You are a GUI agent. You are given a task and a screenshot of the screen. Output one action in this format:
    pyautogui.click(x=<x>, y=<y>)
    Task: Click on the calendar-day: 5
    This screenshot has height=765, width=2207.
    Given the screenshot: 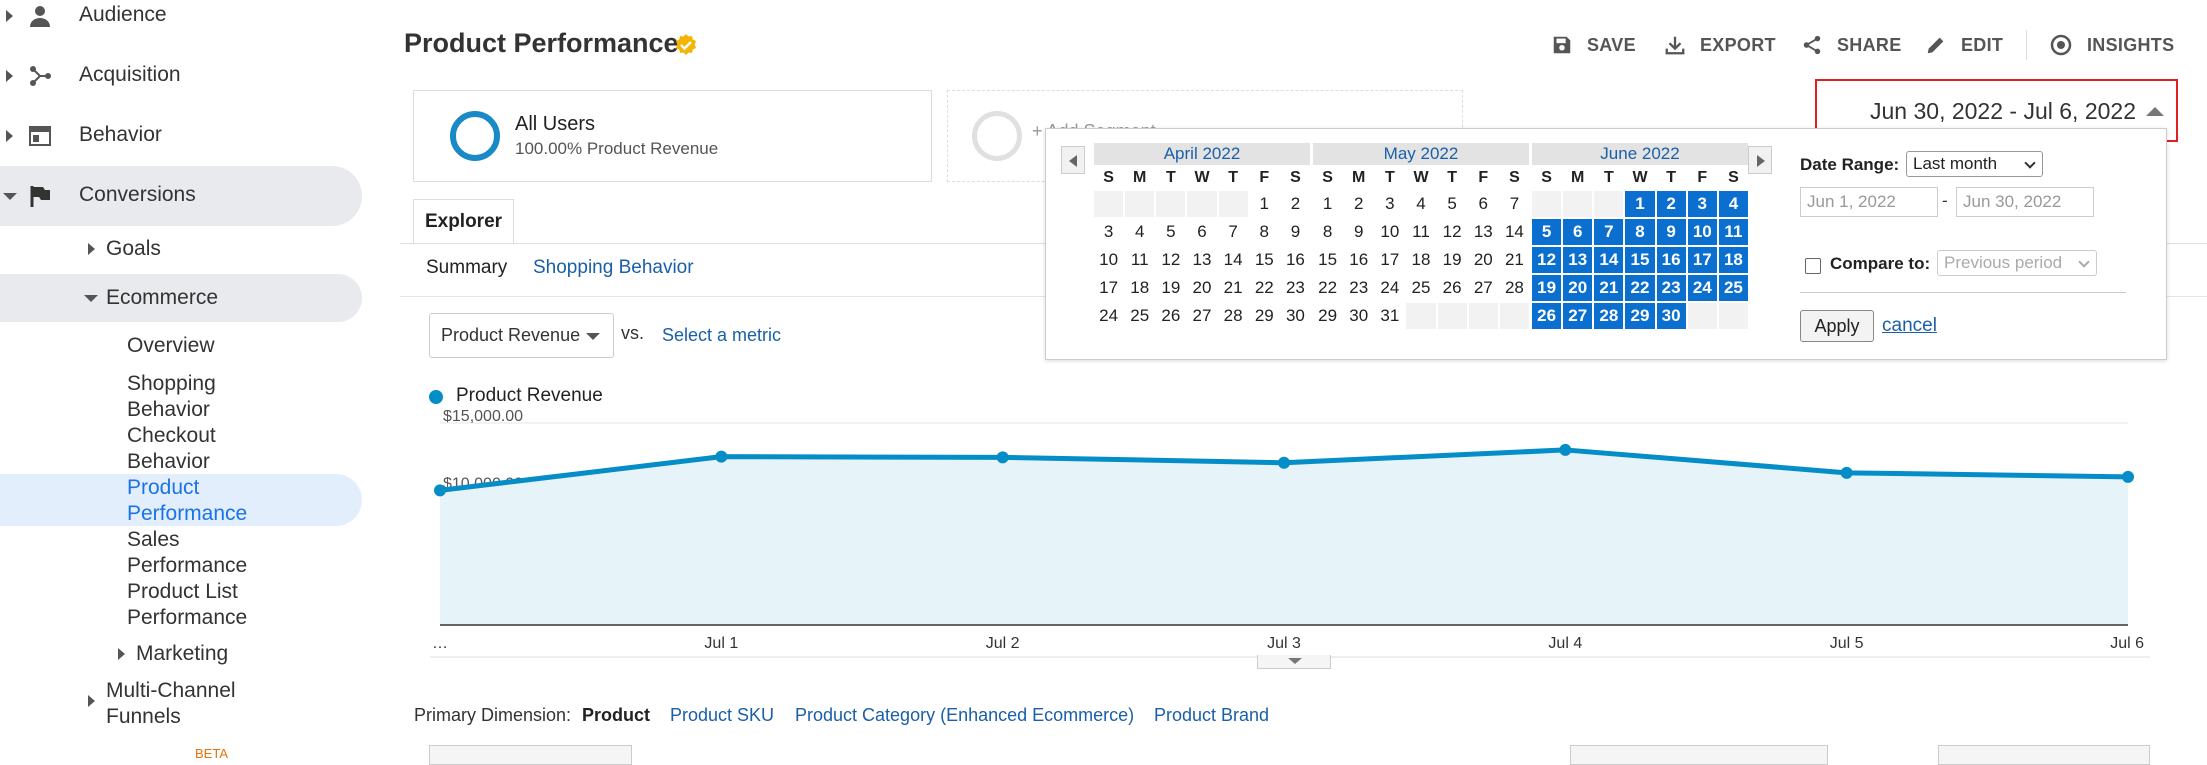 What is the action you would take?
    pyautogui.click(x=1170, y=232)
    